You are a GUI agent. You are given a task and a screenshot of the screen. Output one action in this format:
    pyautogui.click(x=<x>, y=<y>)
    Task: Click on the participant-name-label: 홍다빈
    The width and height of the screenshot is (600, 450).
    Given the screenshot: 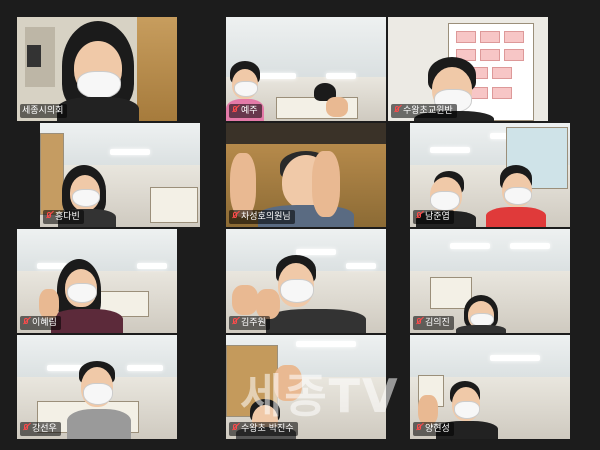 What is the action you would take?
    pyautogui.click(x=63, y=217)
    